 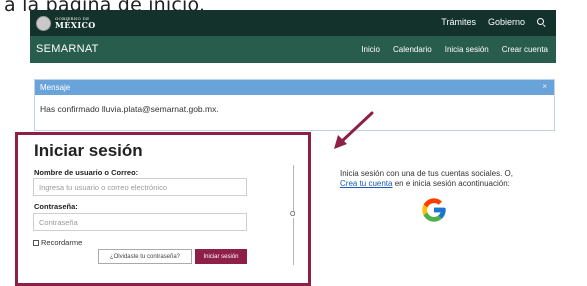 What do you see at coordinates (75, 25) in the screenshot?
I see `logo-big-text: MÉXICO` at bounding box center [75, 25].